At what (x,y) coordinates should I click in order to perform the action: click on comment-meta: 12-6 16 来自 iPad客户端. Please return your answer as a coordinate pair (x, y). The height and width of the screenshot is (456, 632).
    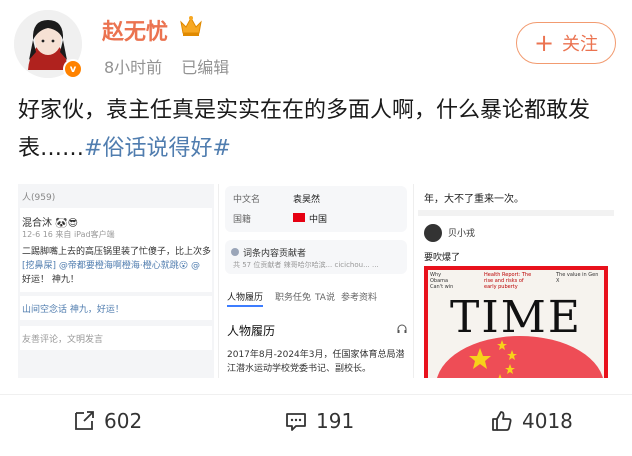
    Looking at the image, I should click on (68, 234).